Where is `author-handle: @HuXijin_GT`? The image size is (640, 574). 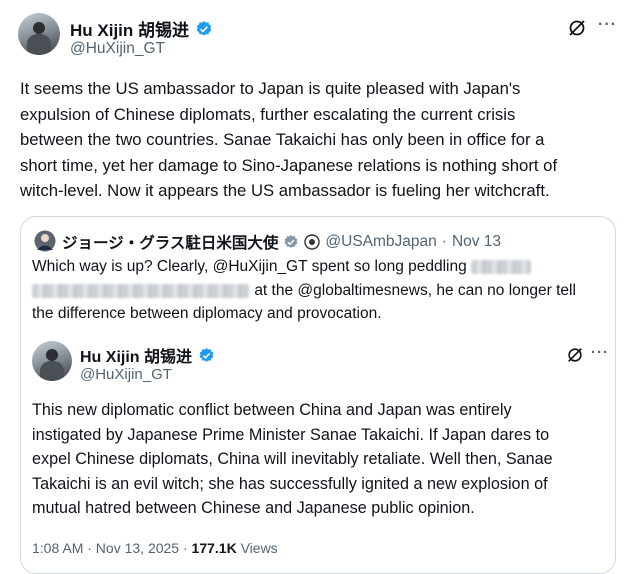
author-handle: @HuXijin_GT is located at coordinates (117, 49).